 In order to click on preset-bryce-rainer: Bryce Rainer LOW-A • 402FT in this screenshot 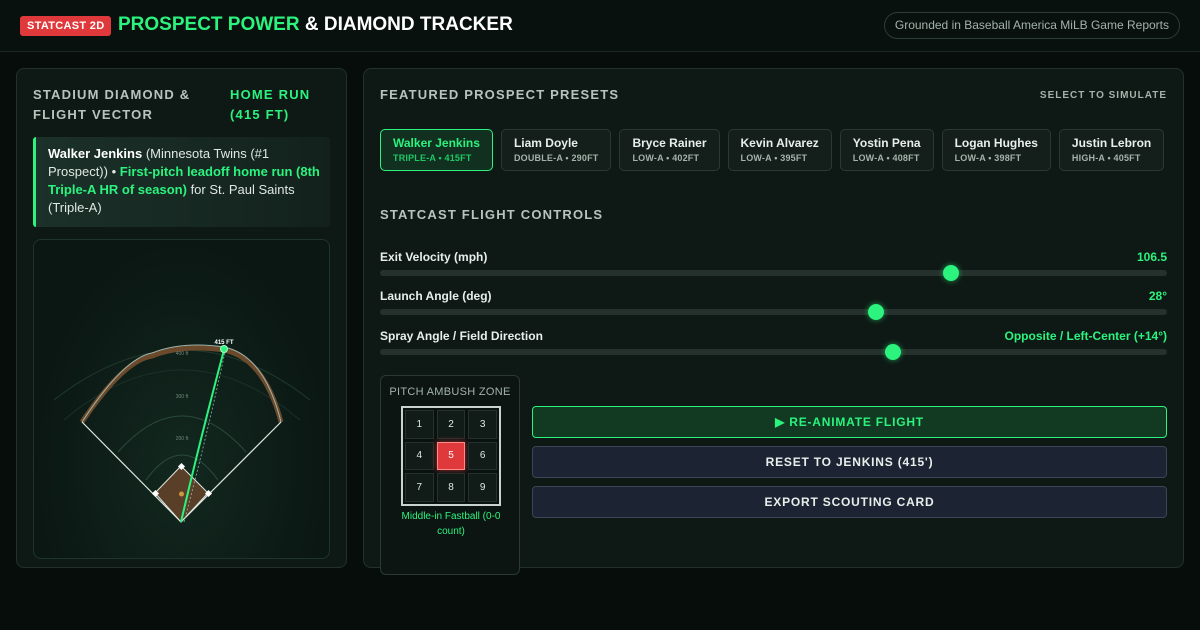, I will do `click(669, 150)`.